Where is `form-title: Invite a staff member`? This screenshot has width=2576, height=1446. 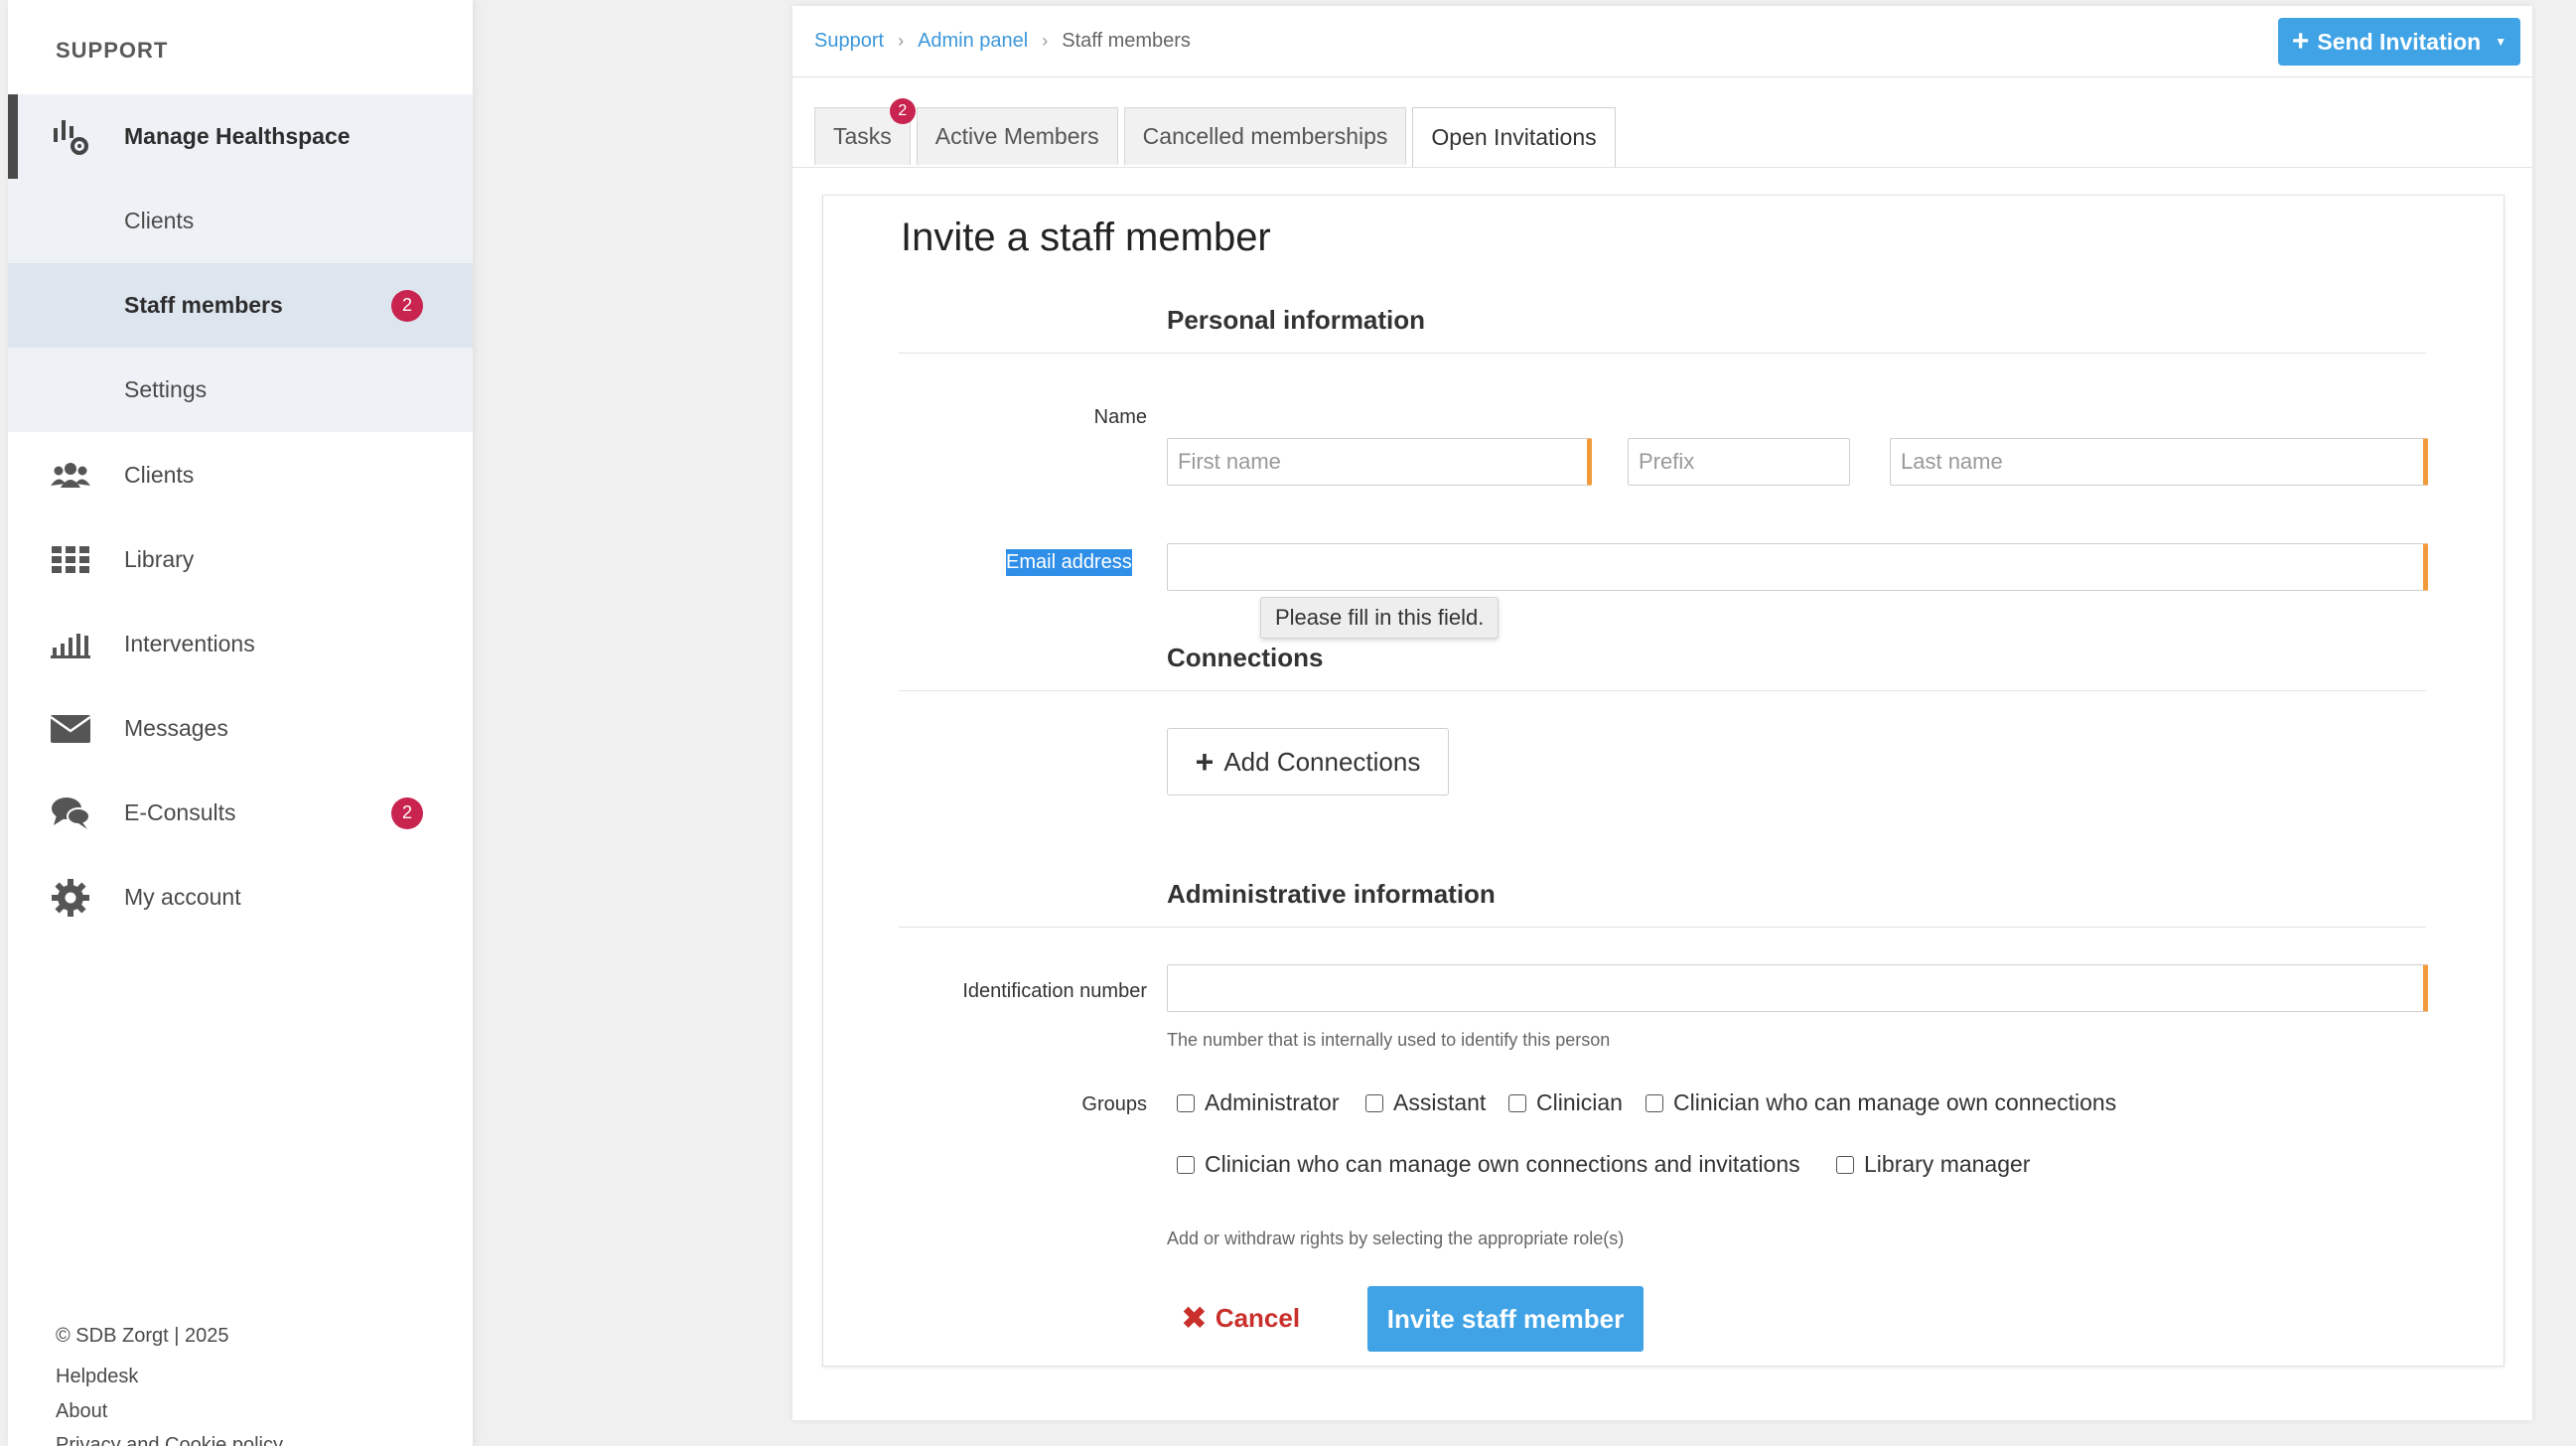
form-title: Invite a staff member is located at coordinates (1086, 237).